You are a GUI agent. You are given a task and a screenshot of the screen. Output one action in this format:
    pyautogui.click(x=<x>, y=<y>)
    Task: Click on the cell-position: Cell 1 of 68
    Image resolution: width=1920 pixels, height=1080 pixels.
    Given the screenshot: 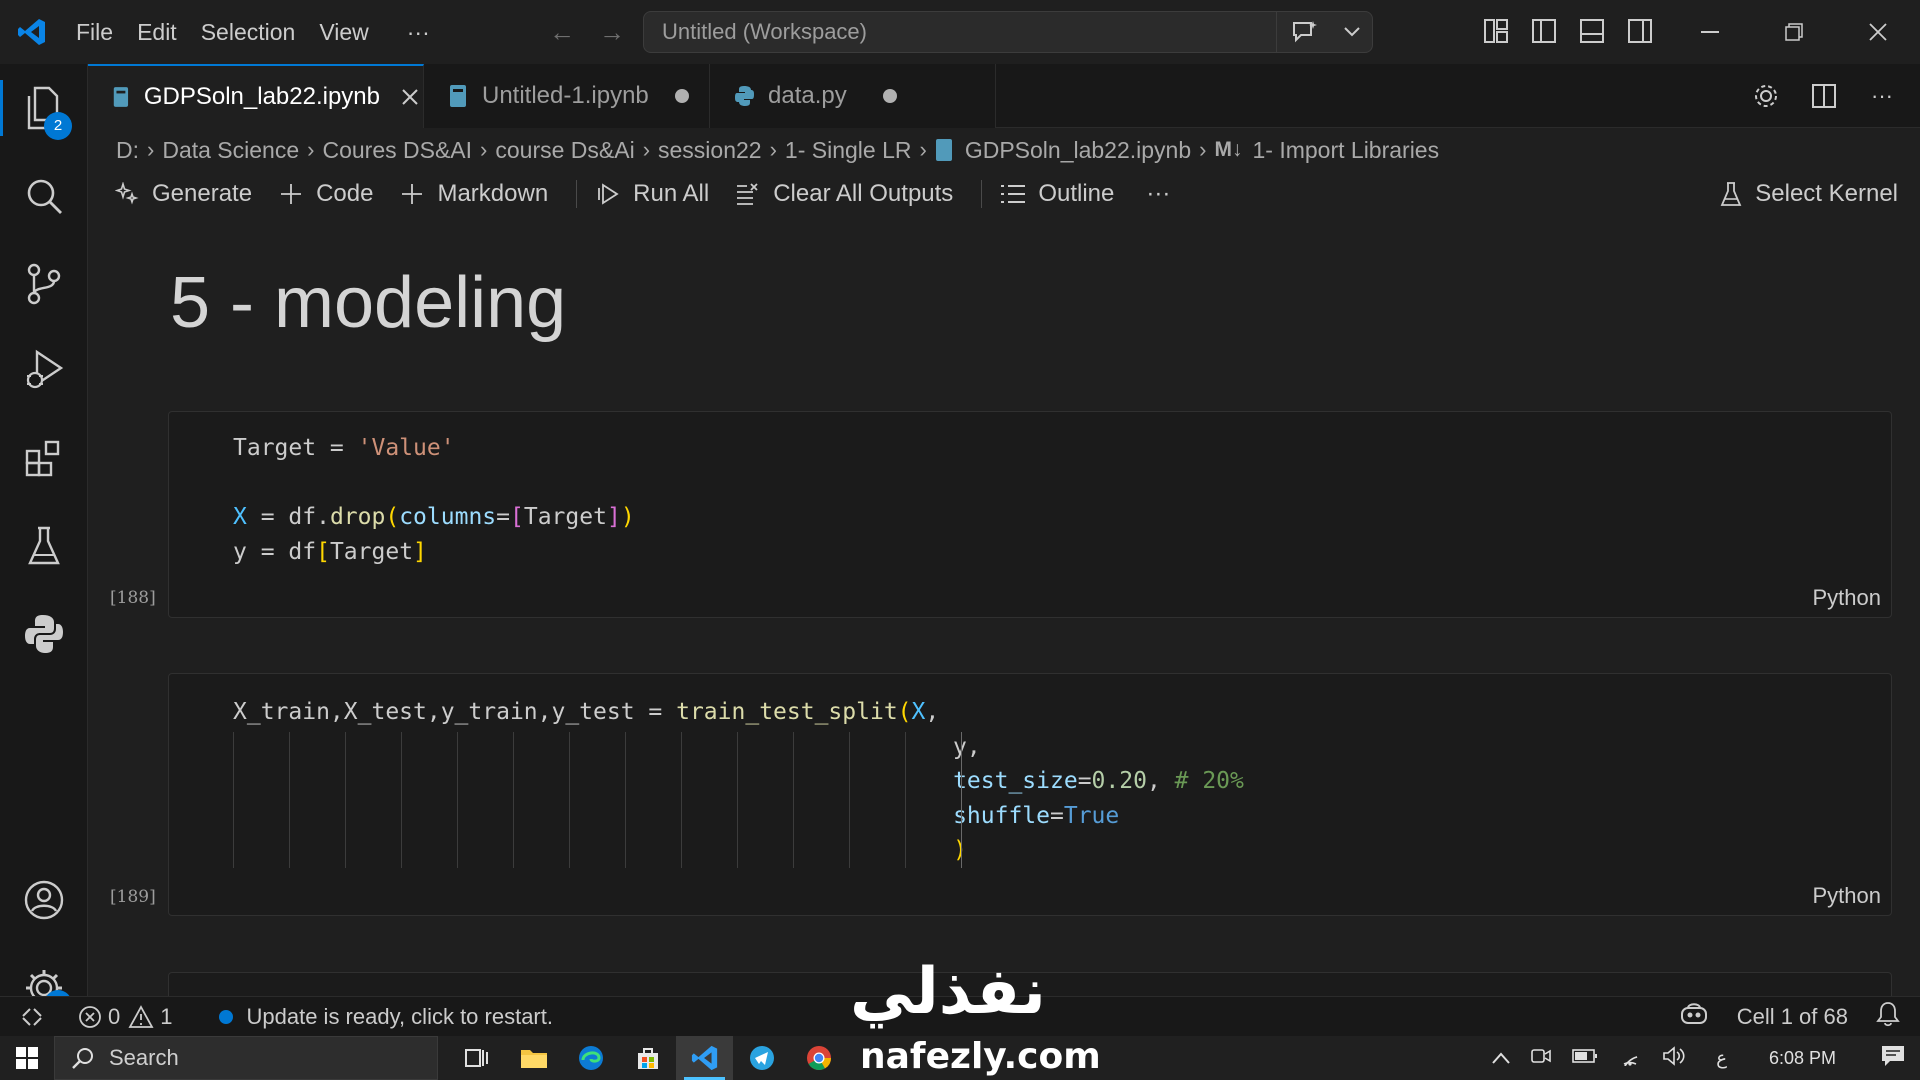 What is the action you would take?
    pyautogui.click(x=1792, y=1017)
    